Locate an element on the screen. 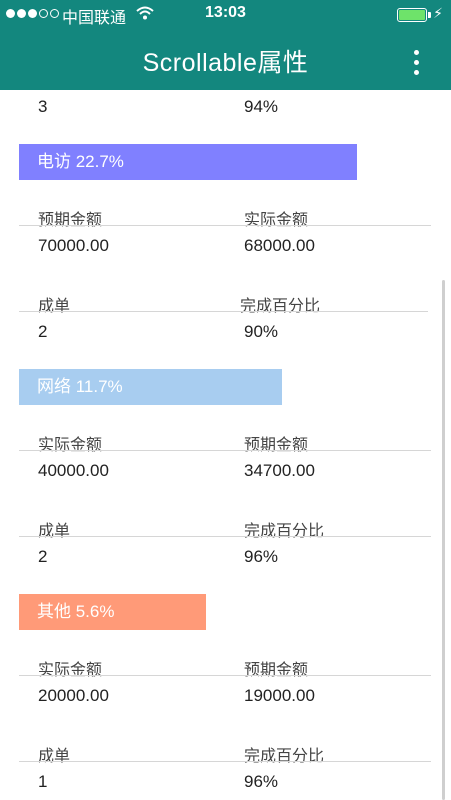 The width and height of the screenshot is (451, 800). value-right: 34700.00 is located at coordinates (279, 470).